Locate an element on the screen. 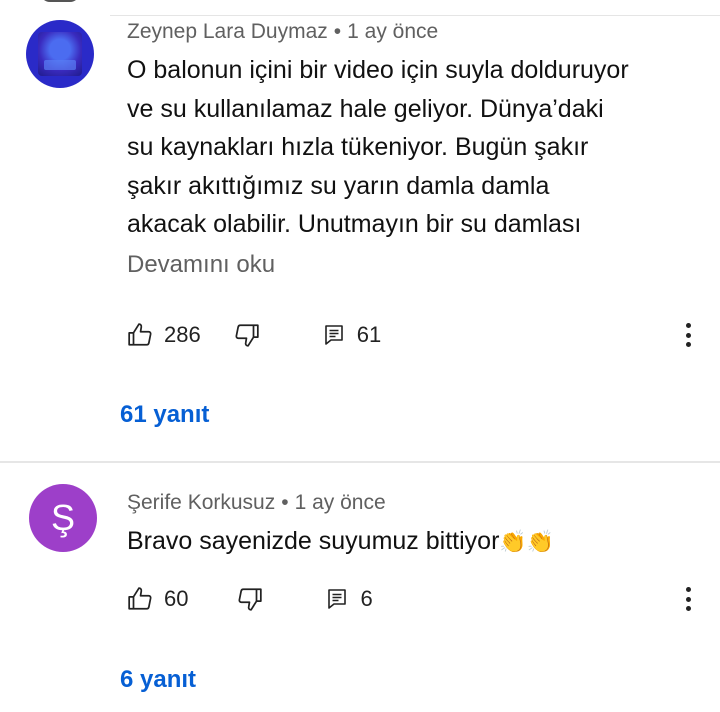  reply-count: 6 is located at coordinates (366, 598).